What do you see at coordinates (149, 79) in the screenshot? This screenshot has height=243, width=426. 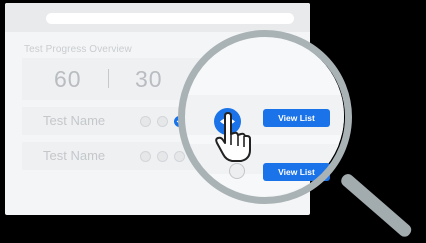 I see `stat-value-2: 30` at bounding box center [149, 79].